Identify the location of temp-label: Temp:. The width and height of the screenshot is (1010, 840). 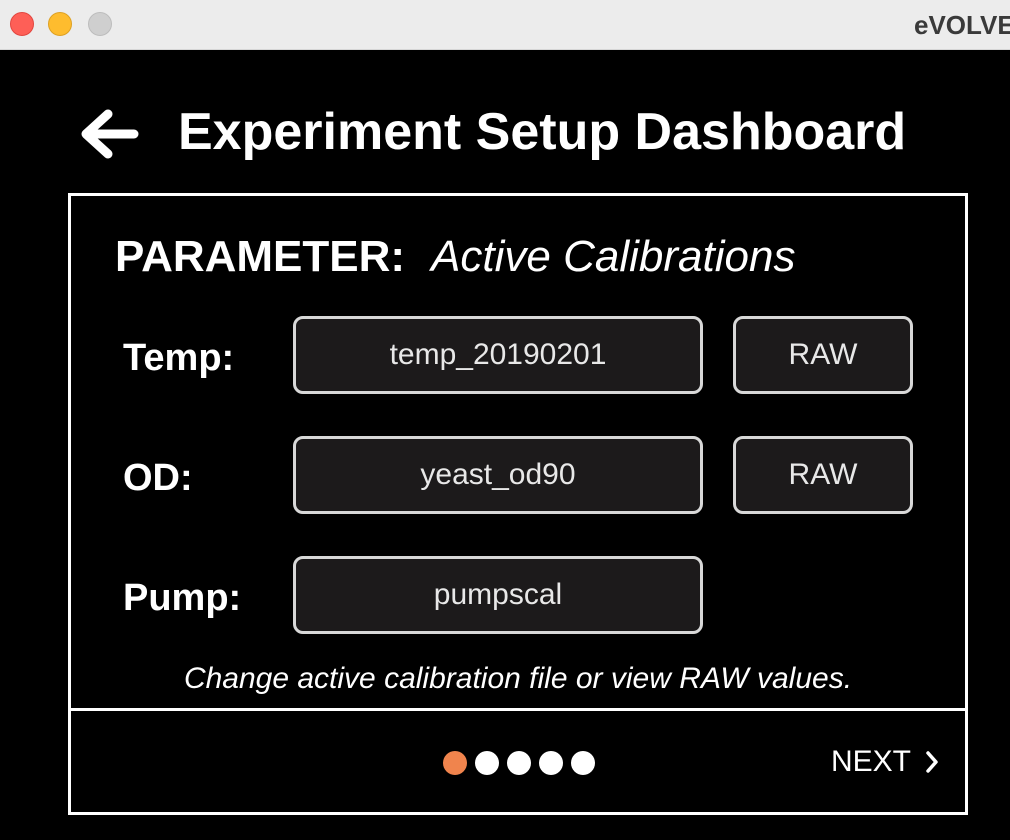
(179, 358).